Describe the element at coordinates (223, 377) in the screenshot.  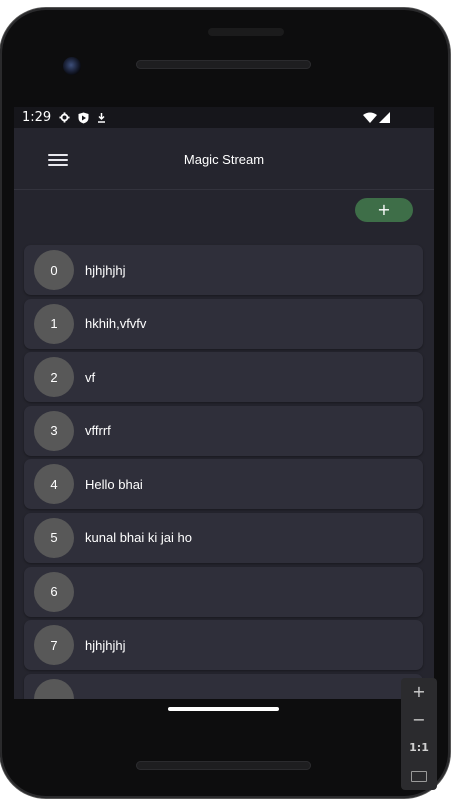
I see `list-item: 2 vf` at that location.